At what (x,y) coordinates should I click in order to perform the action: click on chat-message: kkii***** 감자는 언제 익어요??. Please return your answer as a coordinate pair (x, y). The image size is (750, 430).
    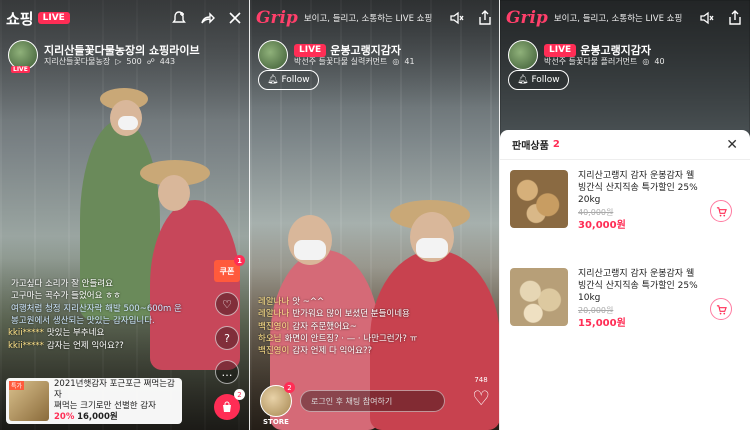
    Looking at the image, I should click on (66, 345).